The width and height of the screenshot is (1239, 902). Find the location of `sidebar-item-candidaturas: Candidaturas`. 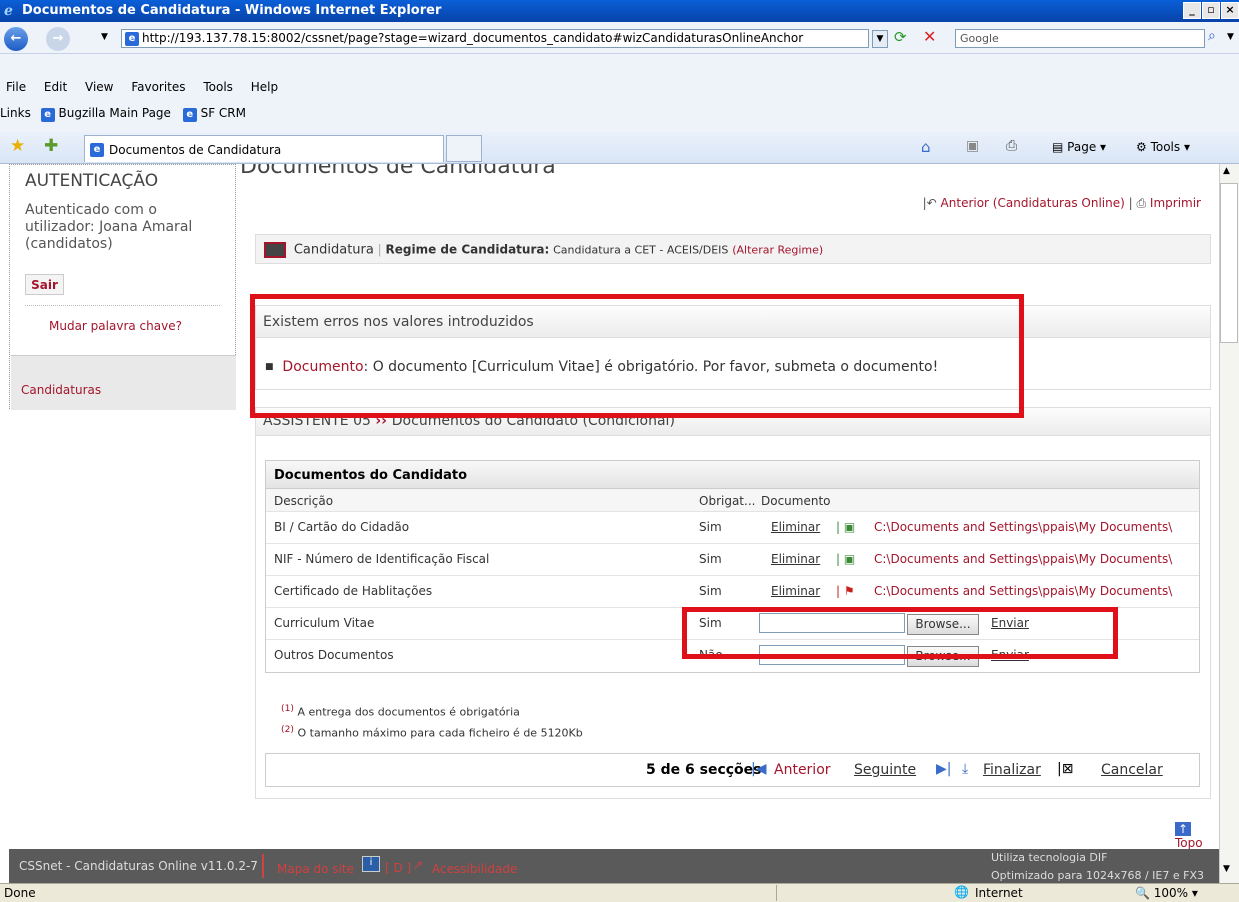

sidebar-item-candidaturas: Candidaturas is located at coordinates (123, 382).